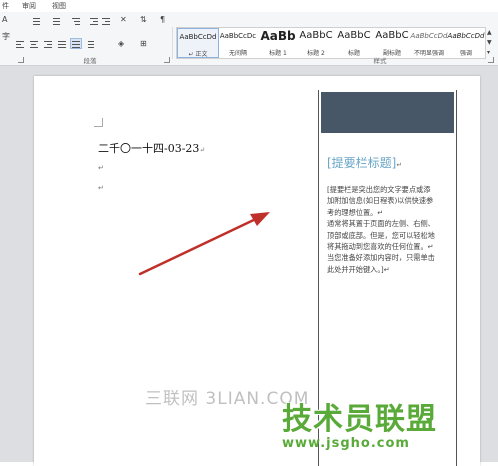 This screenshot has width=498, height=466. Describe the element at coordinates (346, 443) in the screenshot. I see `jsgho-url-watermark: www.jsgho.com` at that location.